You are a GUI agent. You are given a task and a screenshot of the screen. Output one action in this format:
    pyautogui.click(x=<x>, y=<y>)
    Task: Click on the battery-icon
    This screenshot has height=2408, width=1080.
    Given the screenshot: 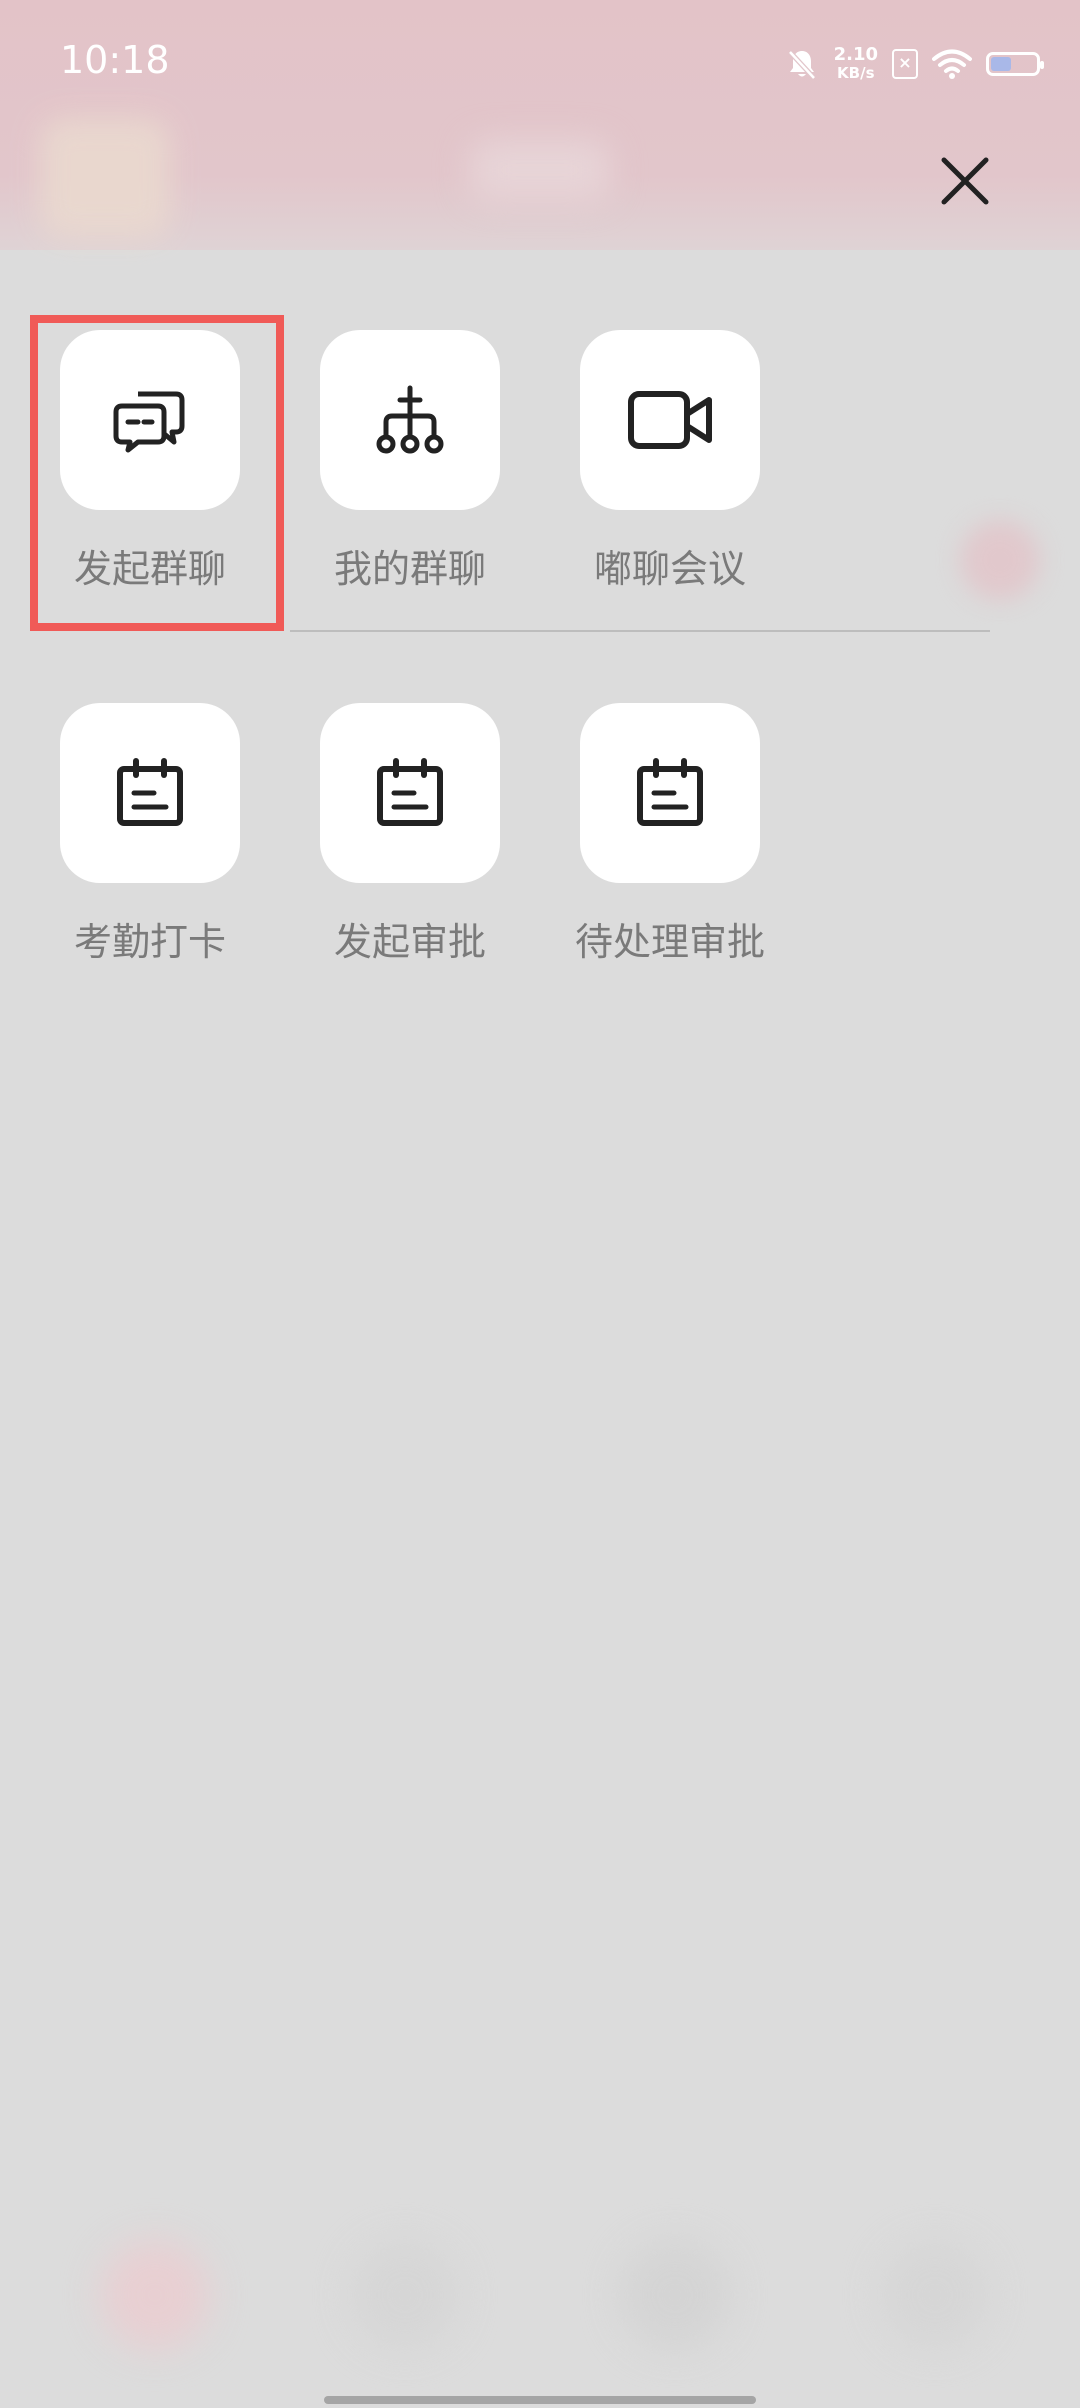 What is the action you would take?
    pyautogui.click(x=1015, y=64)
    